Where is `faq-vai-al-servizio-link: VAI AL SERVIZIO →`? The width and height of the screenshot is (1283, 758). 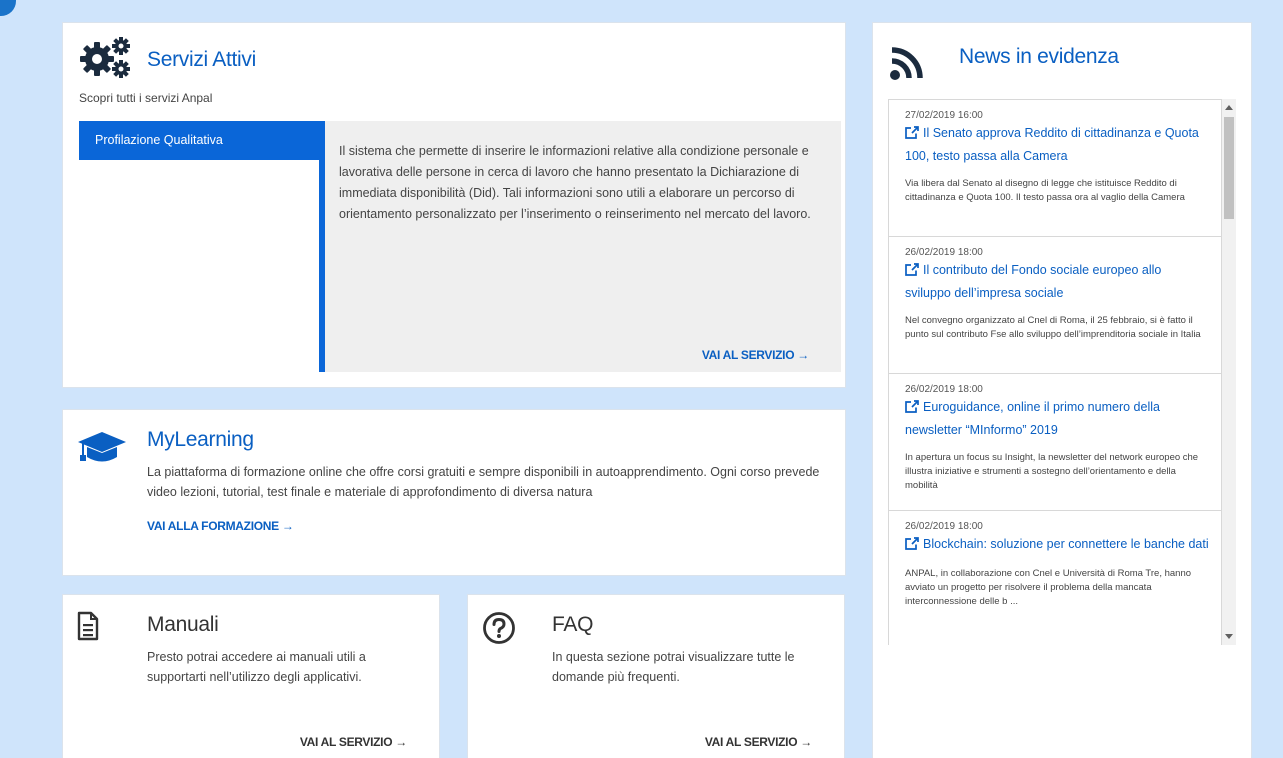 faq-vai-al-servizio-link: VAI AL SERVIZIO → is located at coordinates (758, 742).